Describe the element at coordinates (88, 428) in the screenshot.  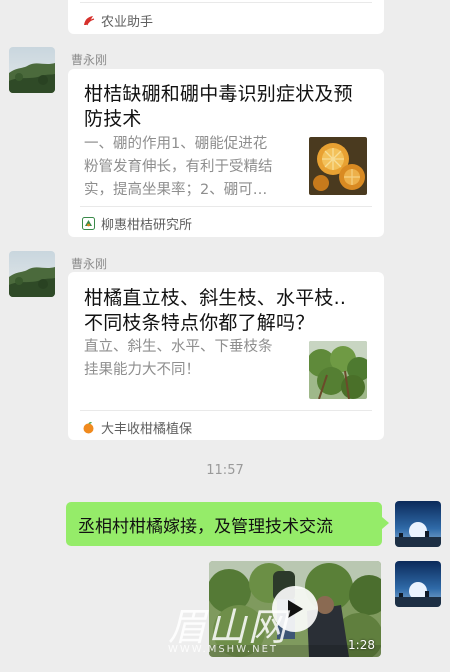
I see `orange-logo-icon` at that location.